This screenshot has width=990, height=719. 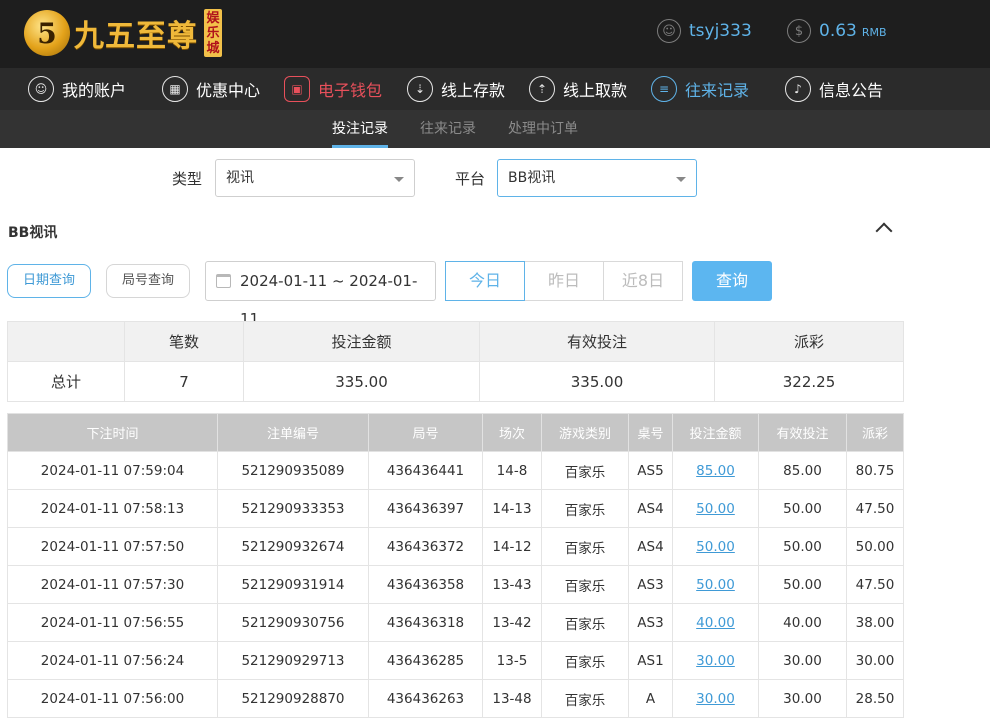 What do you see at coordinates (47, 33) in the screenshot?
I see `logo-mark: 5` at bounding box center [47, 33].